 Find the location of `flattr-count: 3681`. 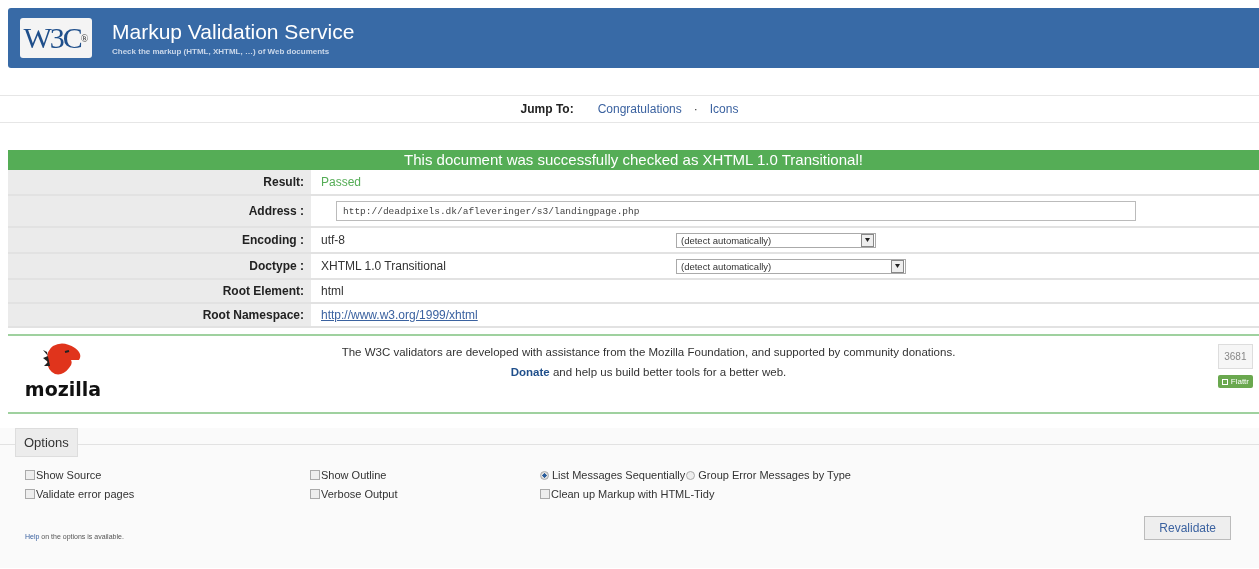

flattr-count: 3681 is located at coordinates (1235, 356).